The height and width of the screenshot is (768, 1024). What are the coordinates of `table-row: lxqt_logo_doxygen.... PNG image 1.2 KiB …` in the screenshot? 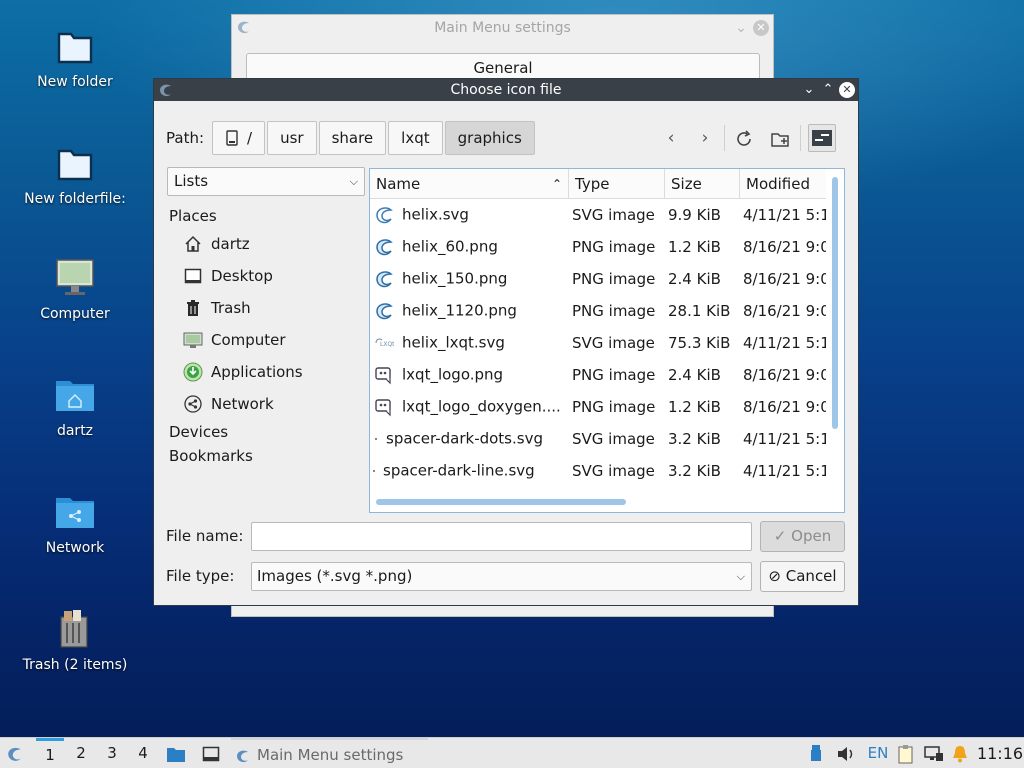 It's located at (598, 407).